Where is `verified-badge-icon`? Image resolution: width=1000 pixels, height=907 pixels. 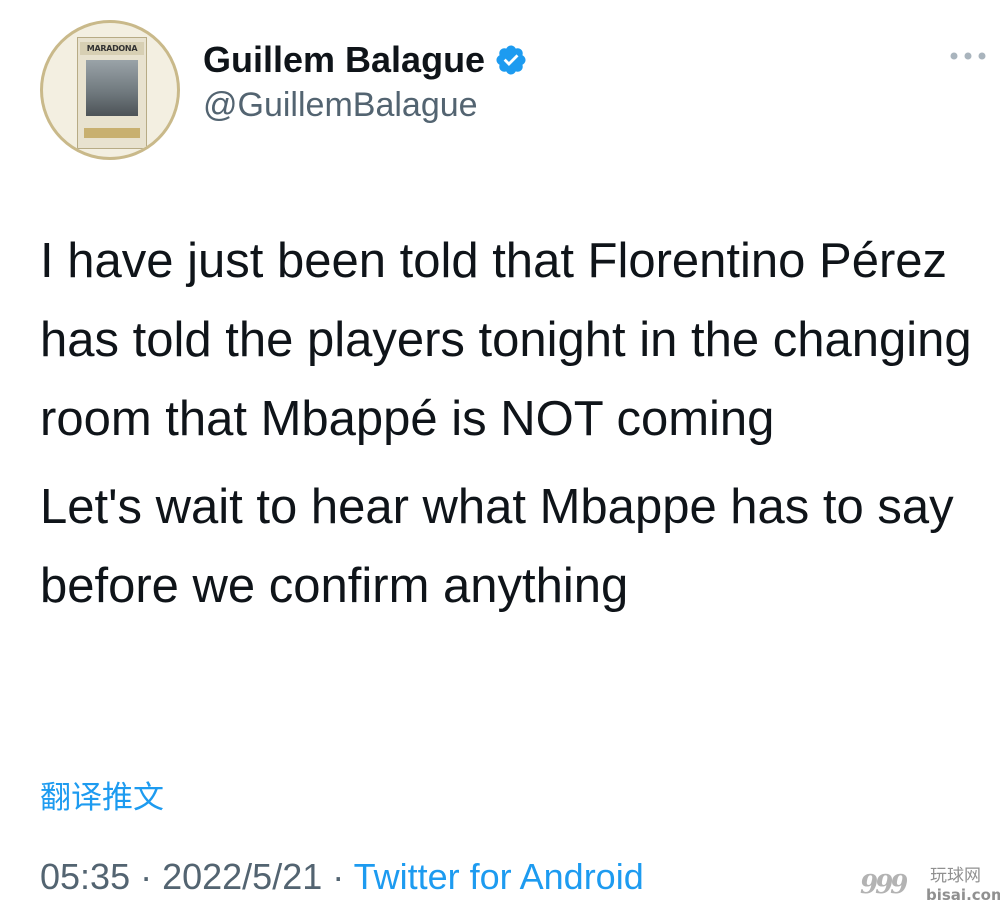 verified-badge-icon is located at coordinates (511, 60).